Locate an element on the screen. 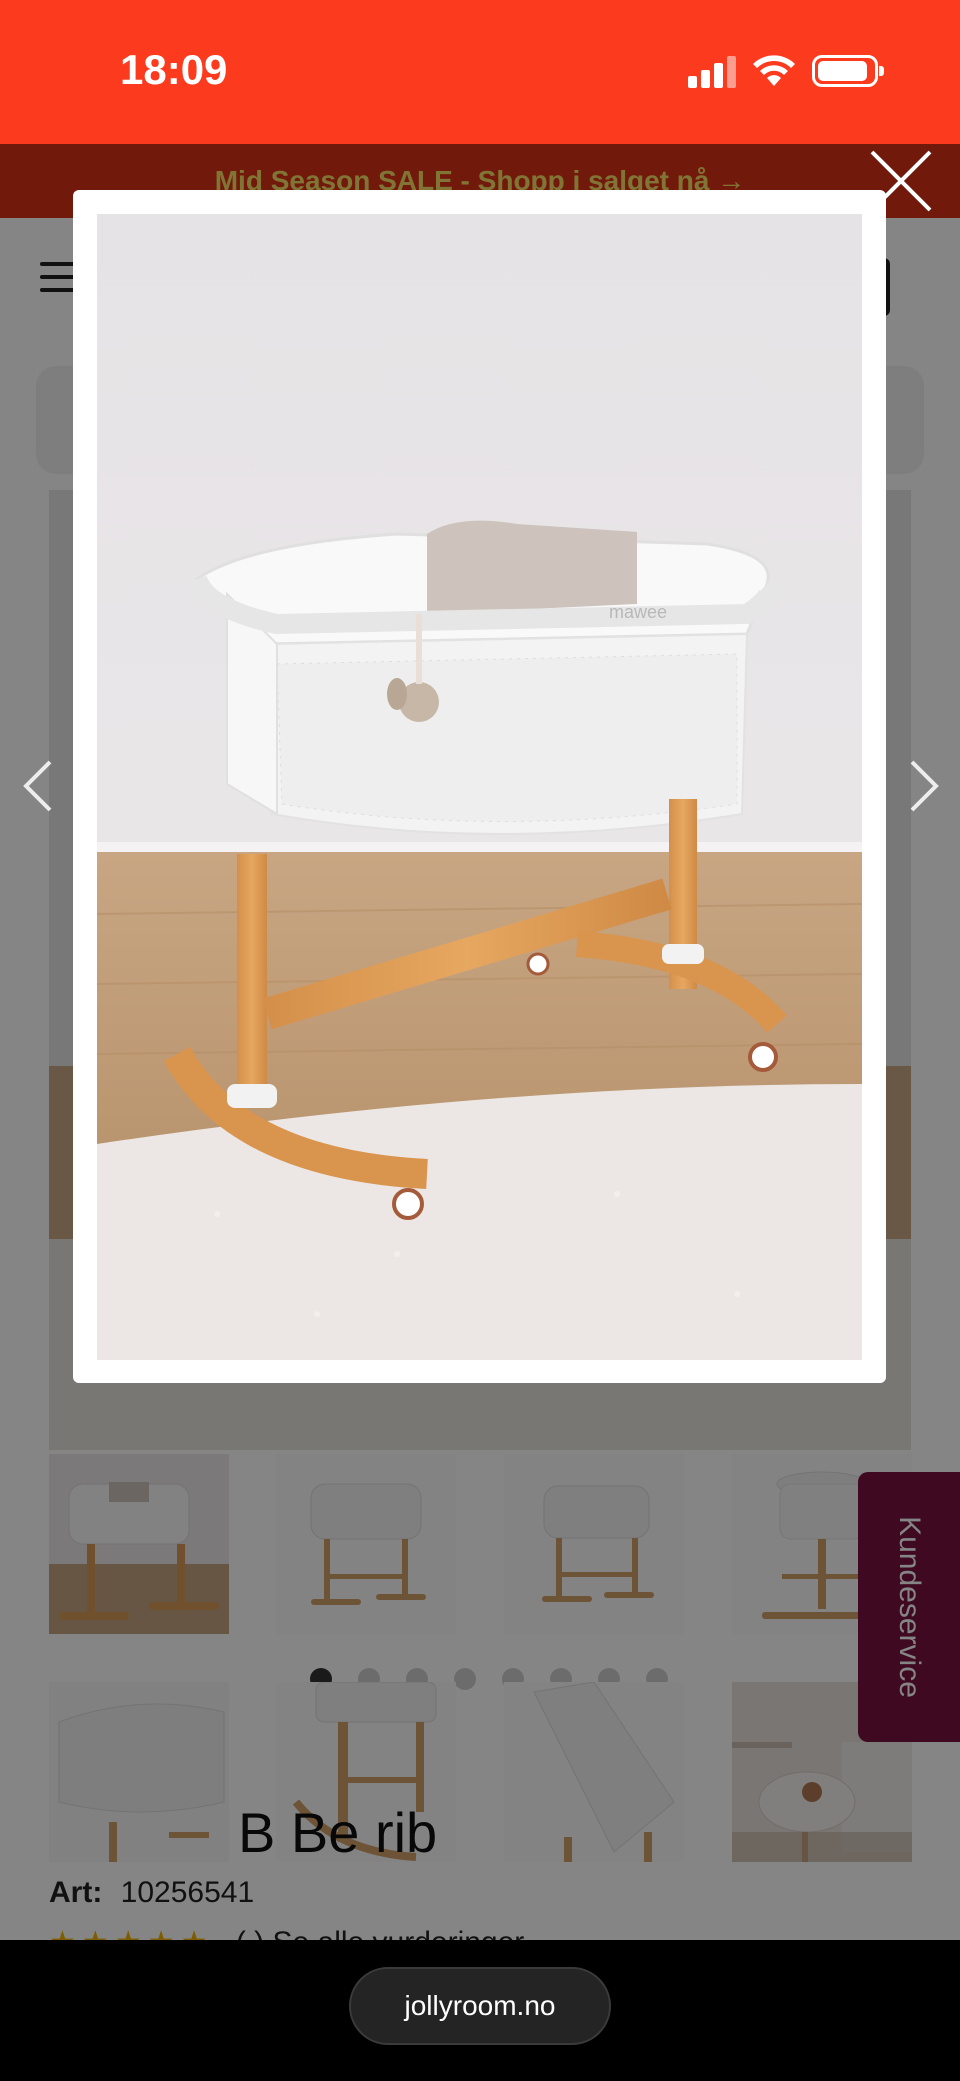 The height and width of the screenshot is (2081, 960). close-icon is located at coordinates (901, 181).